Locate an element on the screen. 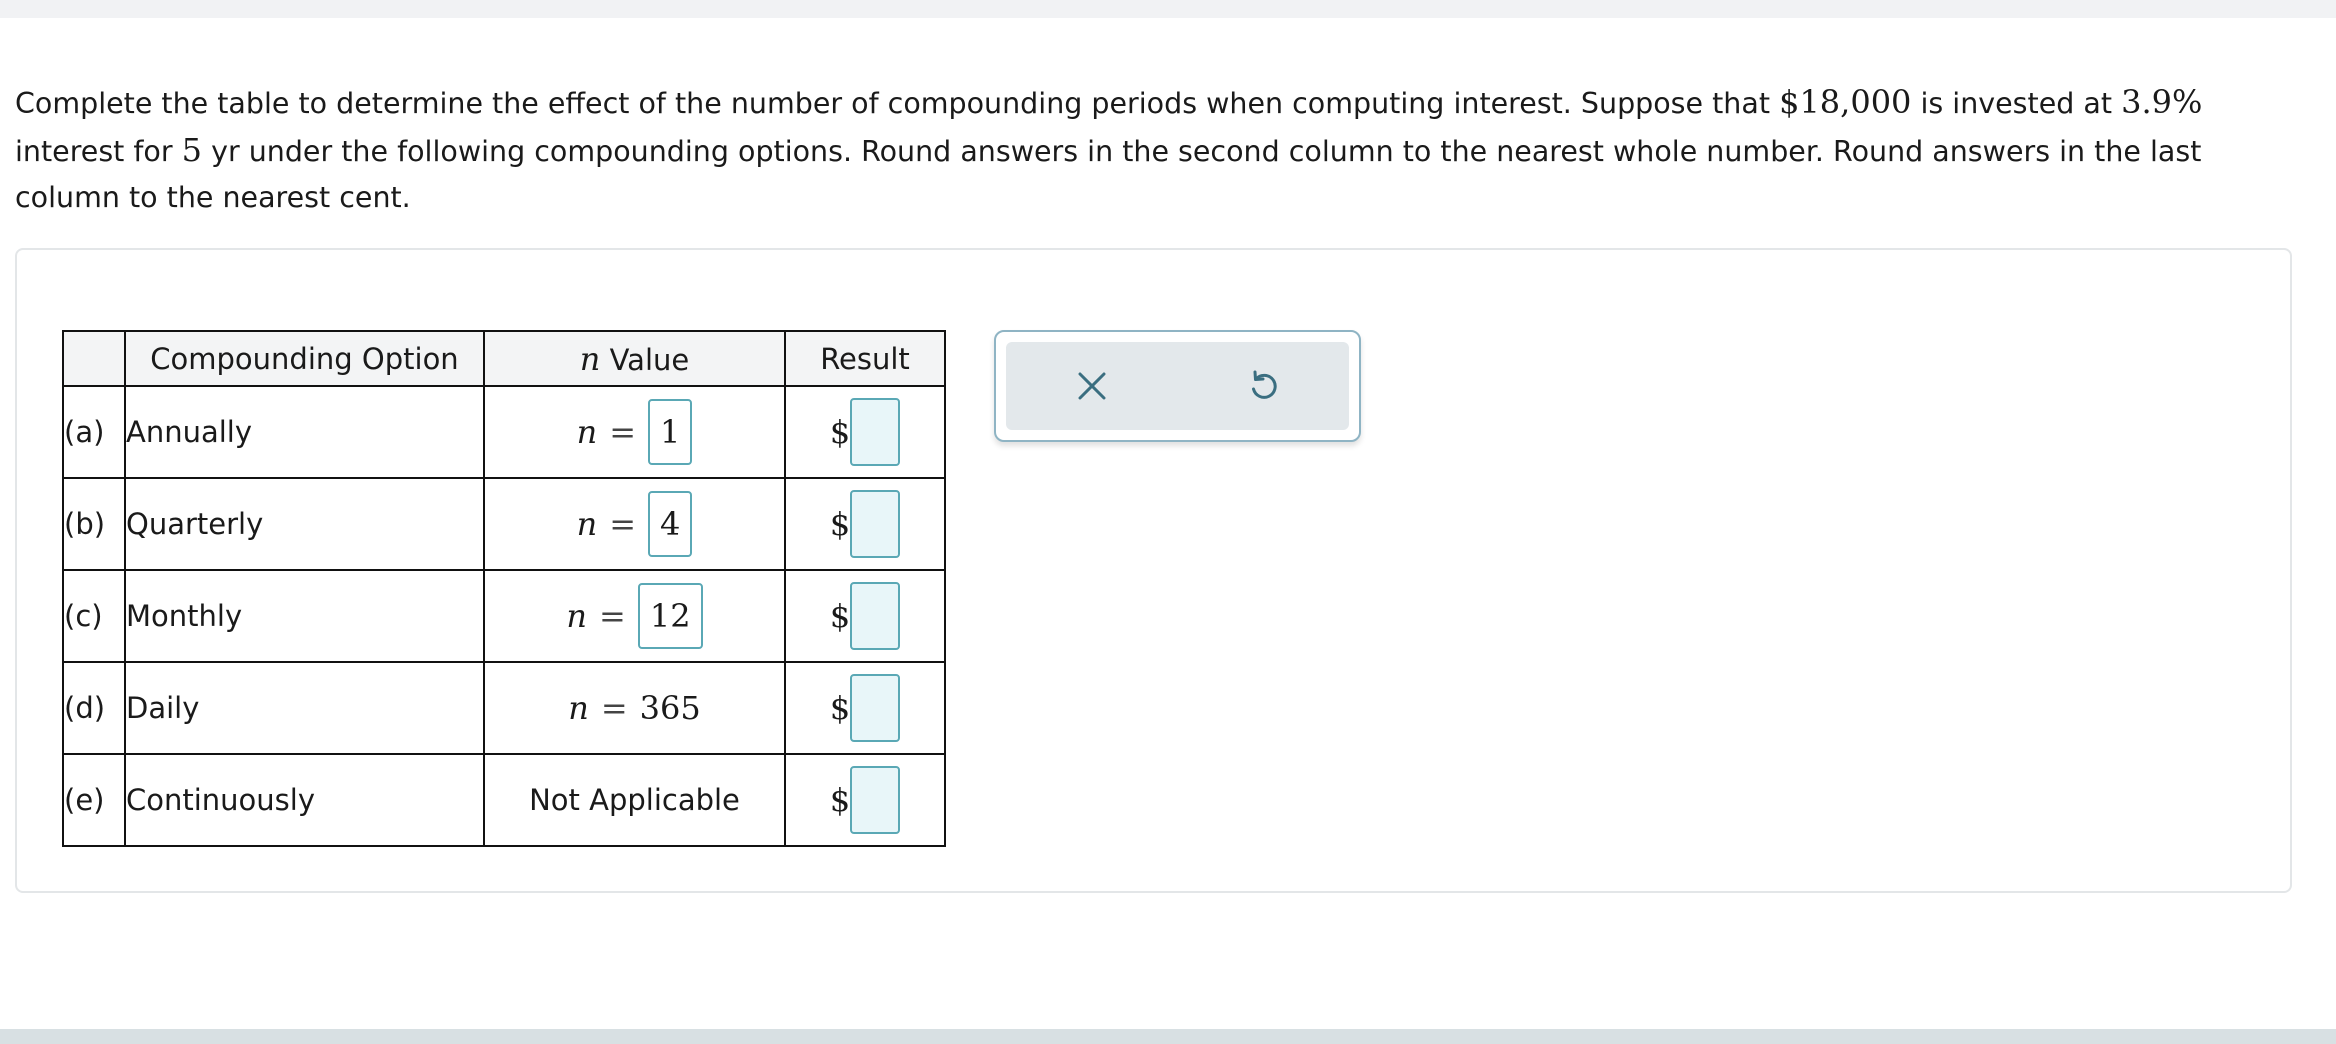 The image size is (2336, 1044). interest-rate: 3.9% is located at coordinates (2162, 102).